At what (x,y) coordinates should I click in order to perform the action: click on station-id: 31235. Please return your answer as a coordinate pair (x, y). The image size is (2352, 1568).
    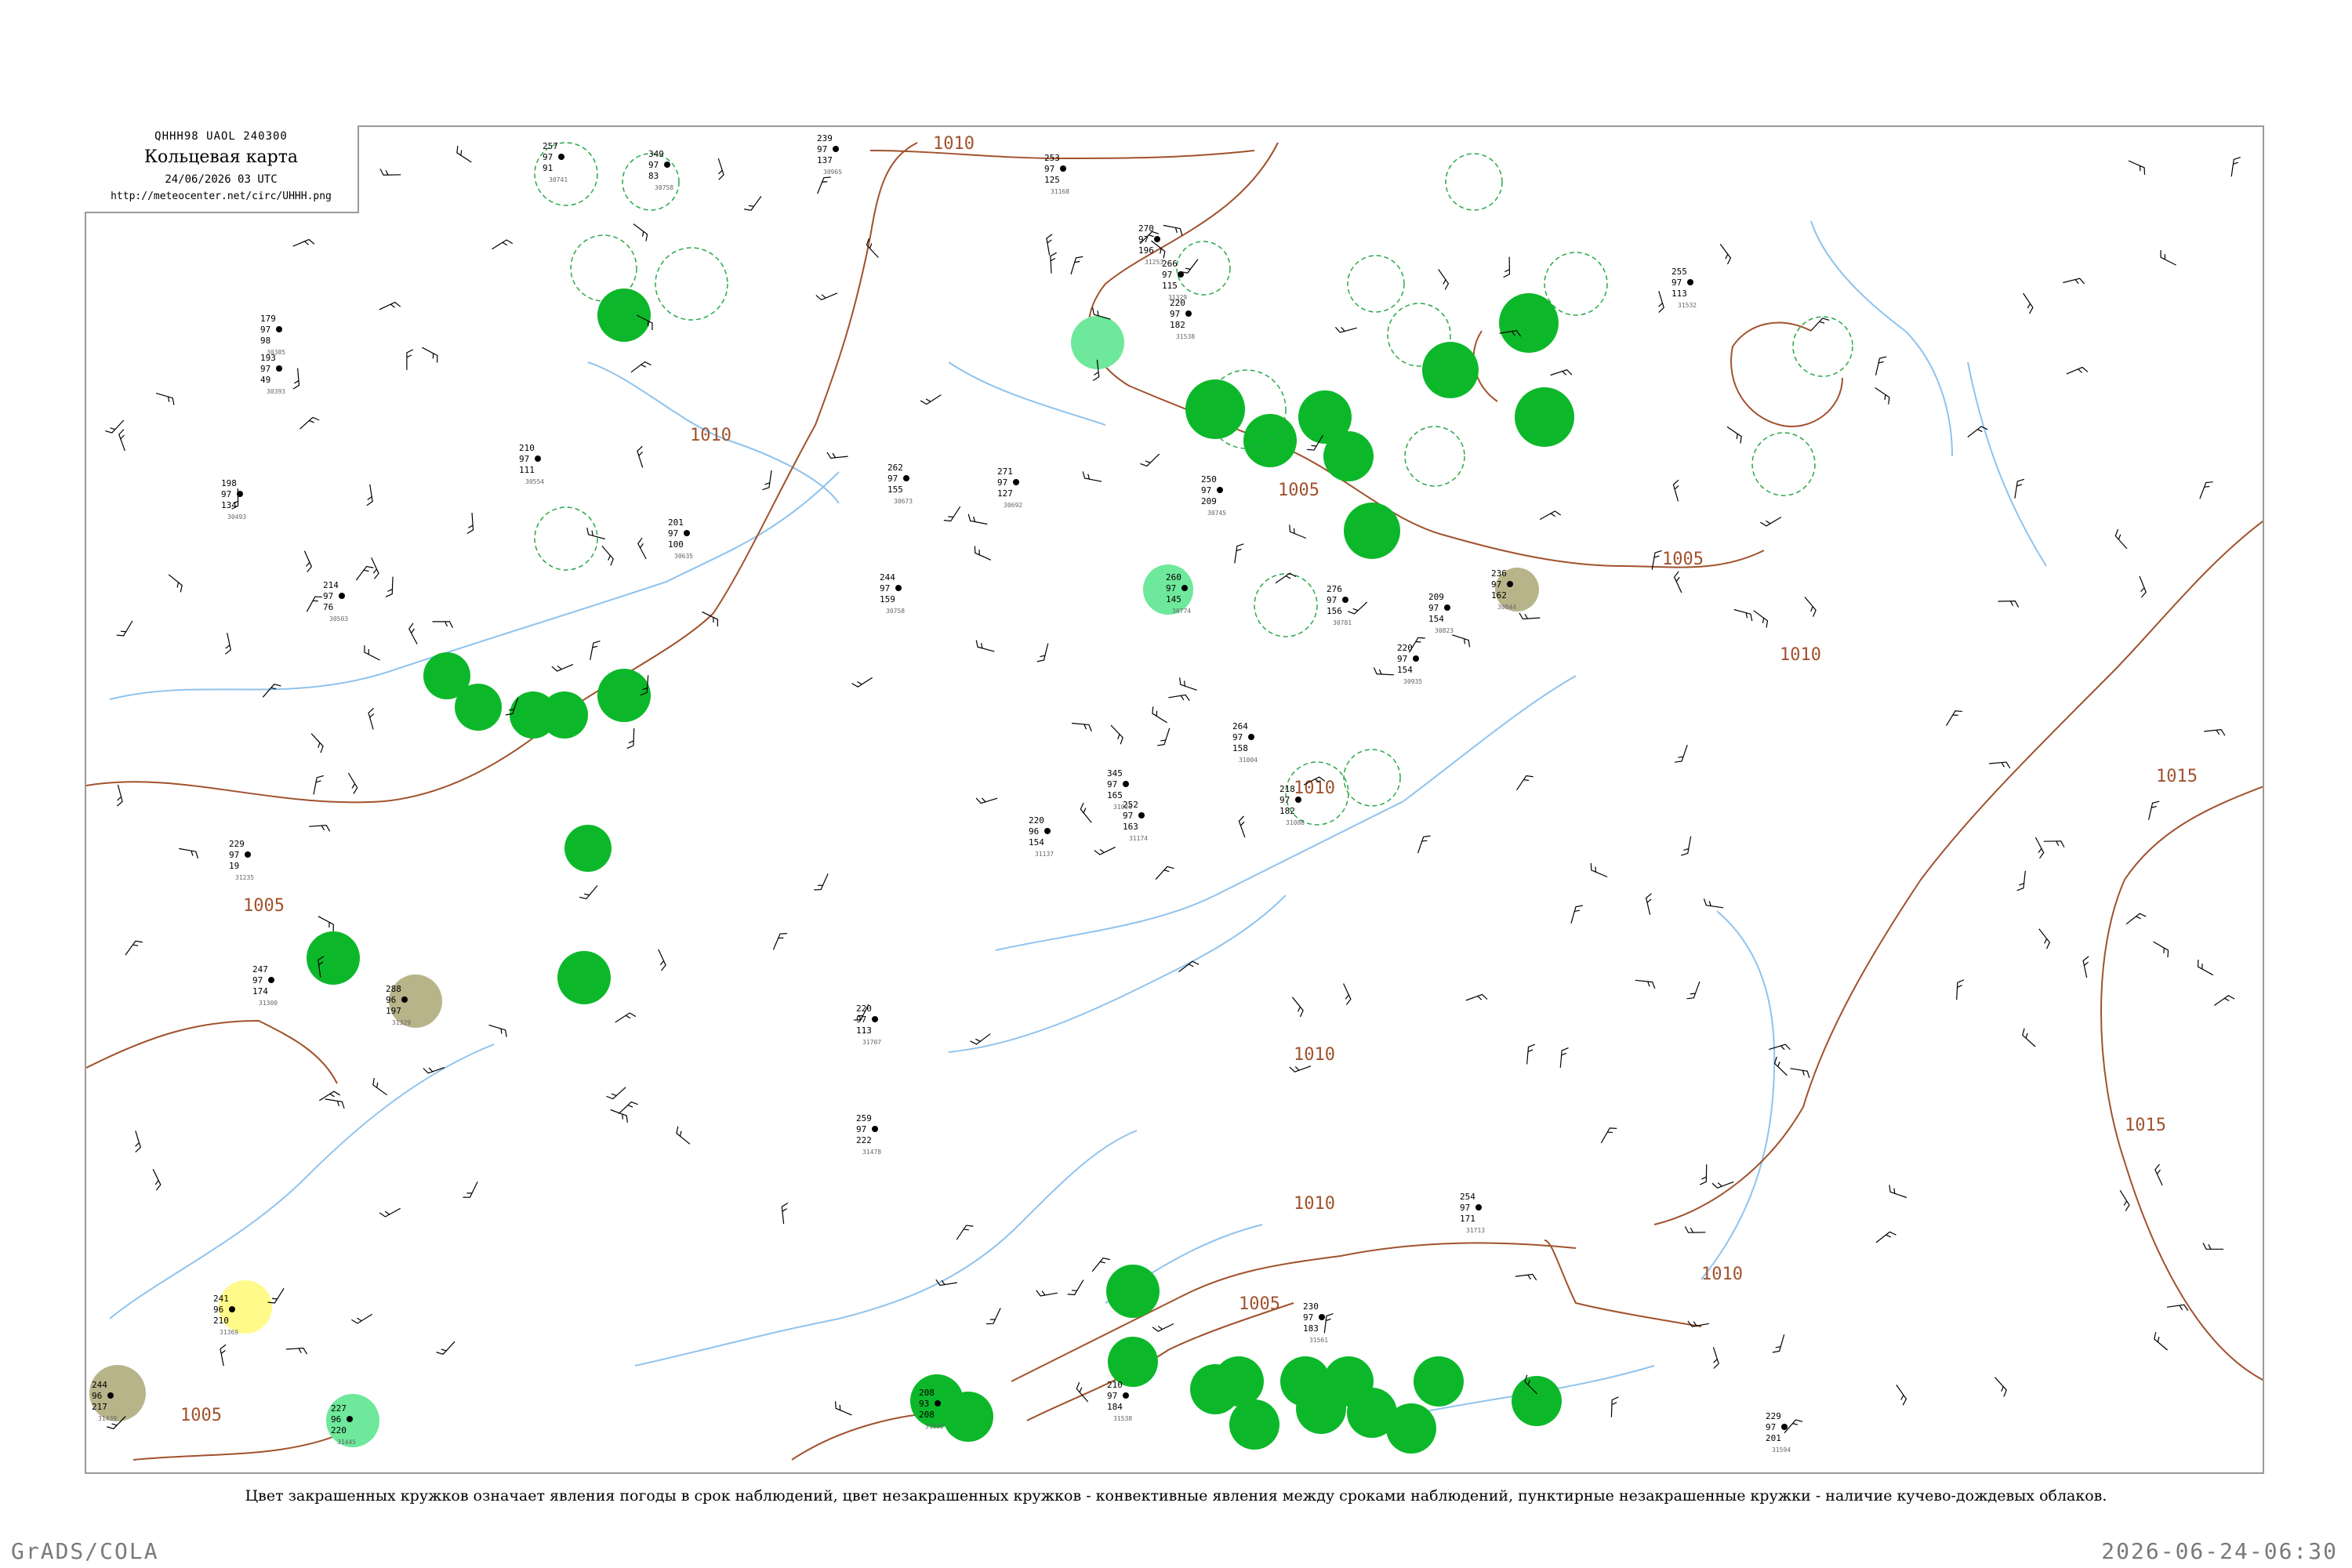
    Looking at the image, I should click on (244, 877).